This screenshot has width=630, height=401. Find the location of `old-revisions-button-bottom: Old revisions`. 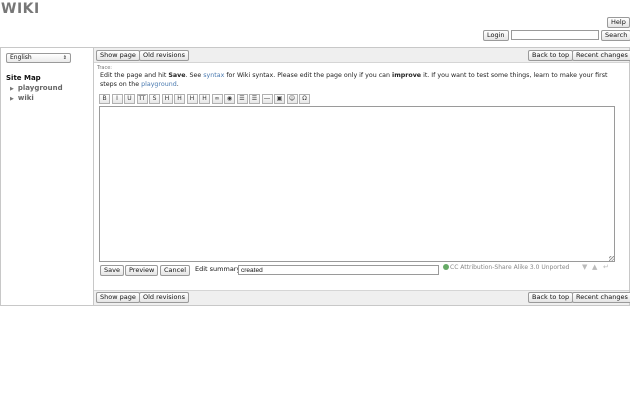

old-revisions-button-bottom: Old revisions is located at coordinates (164, 297).